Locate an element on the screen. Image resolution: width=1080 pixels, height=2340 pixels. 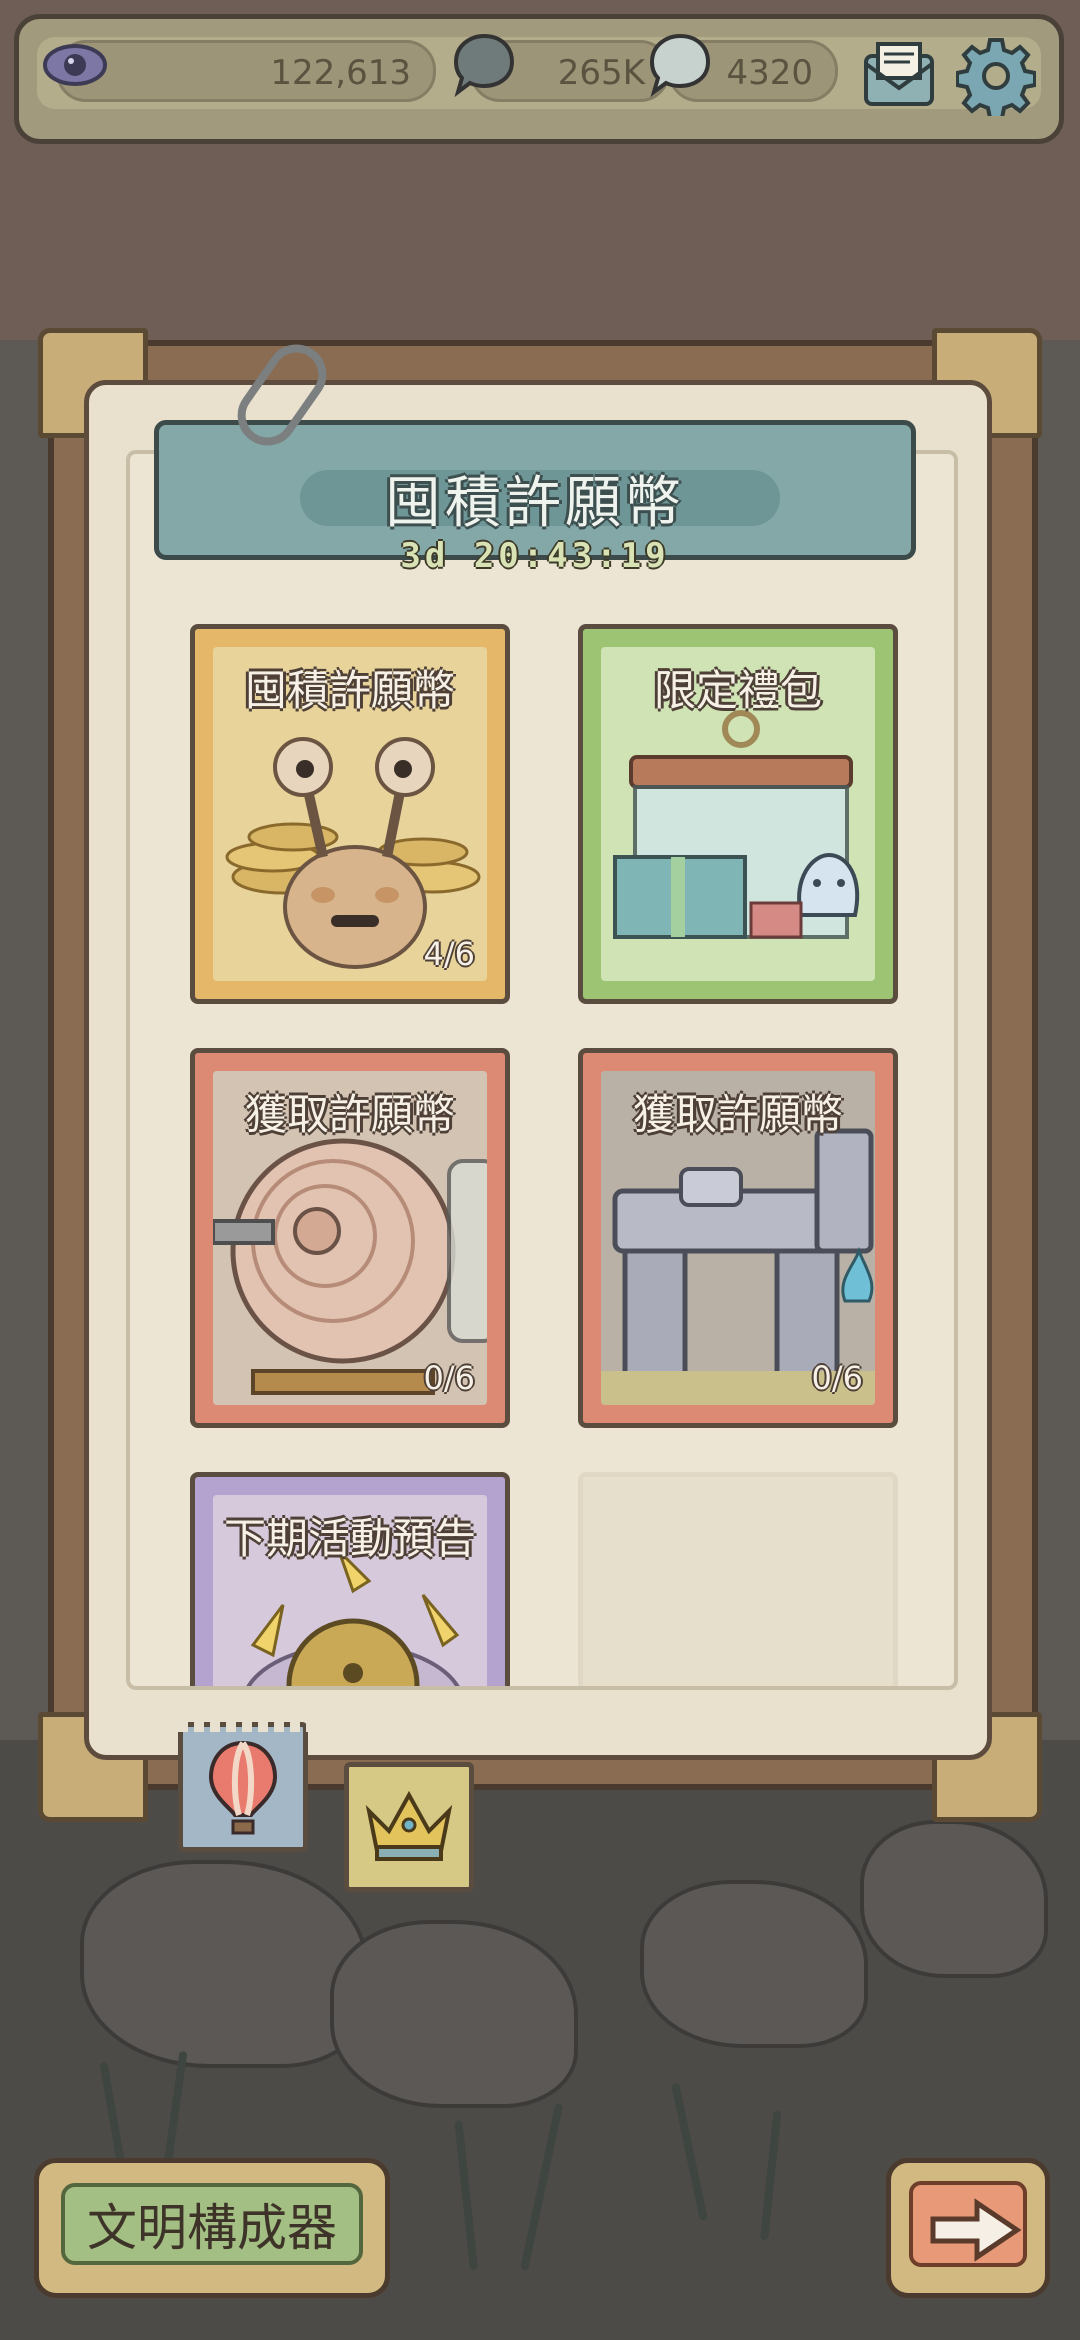
card-title: 限定禮包 is located at coordinates (737, 690).